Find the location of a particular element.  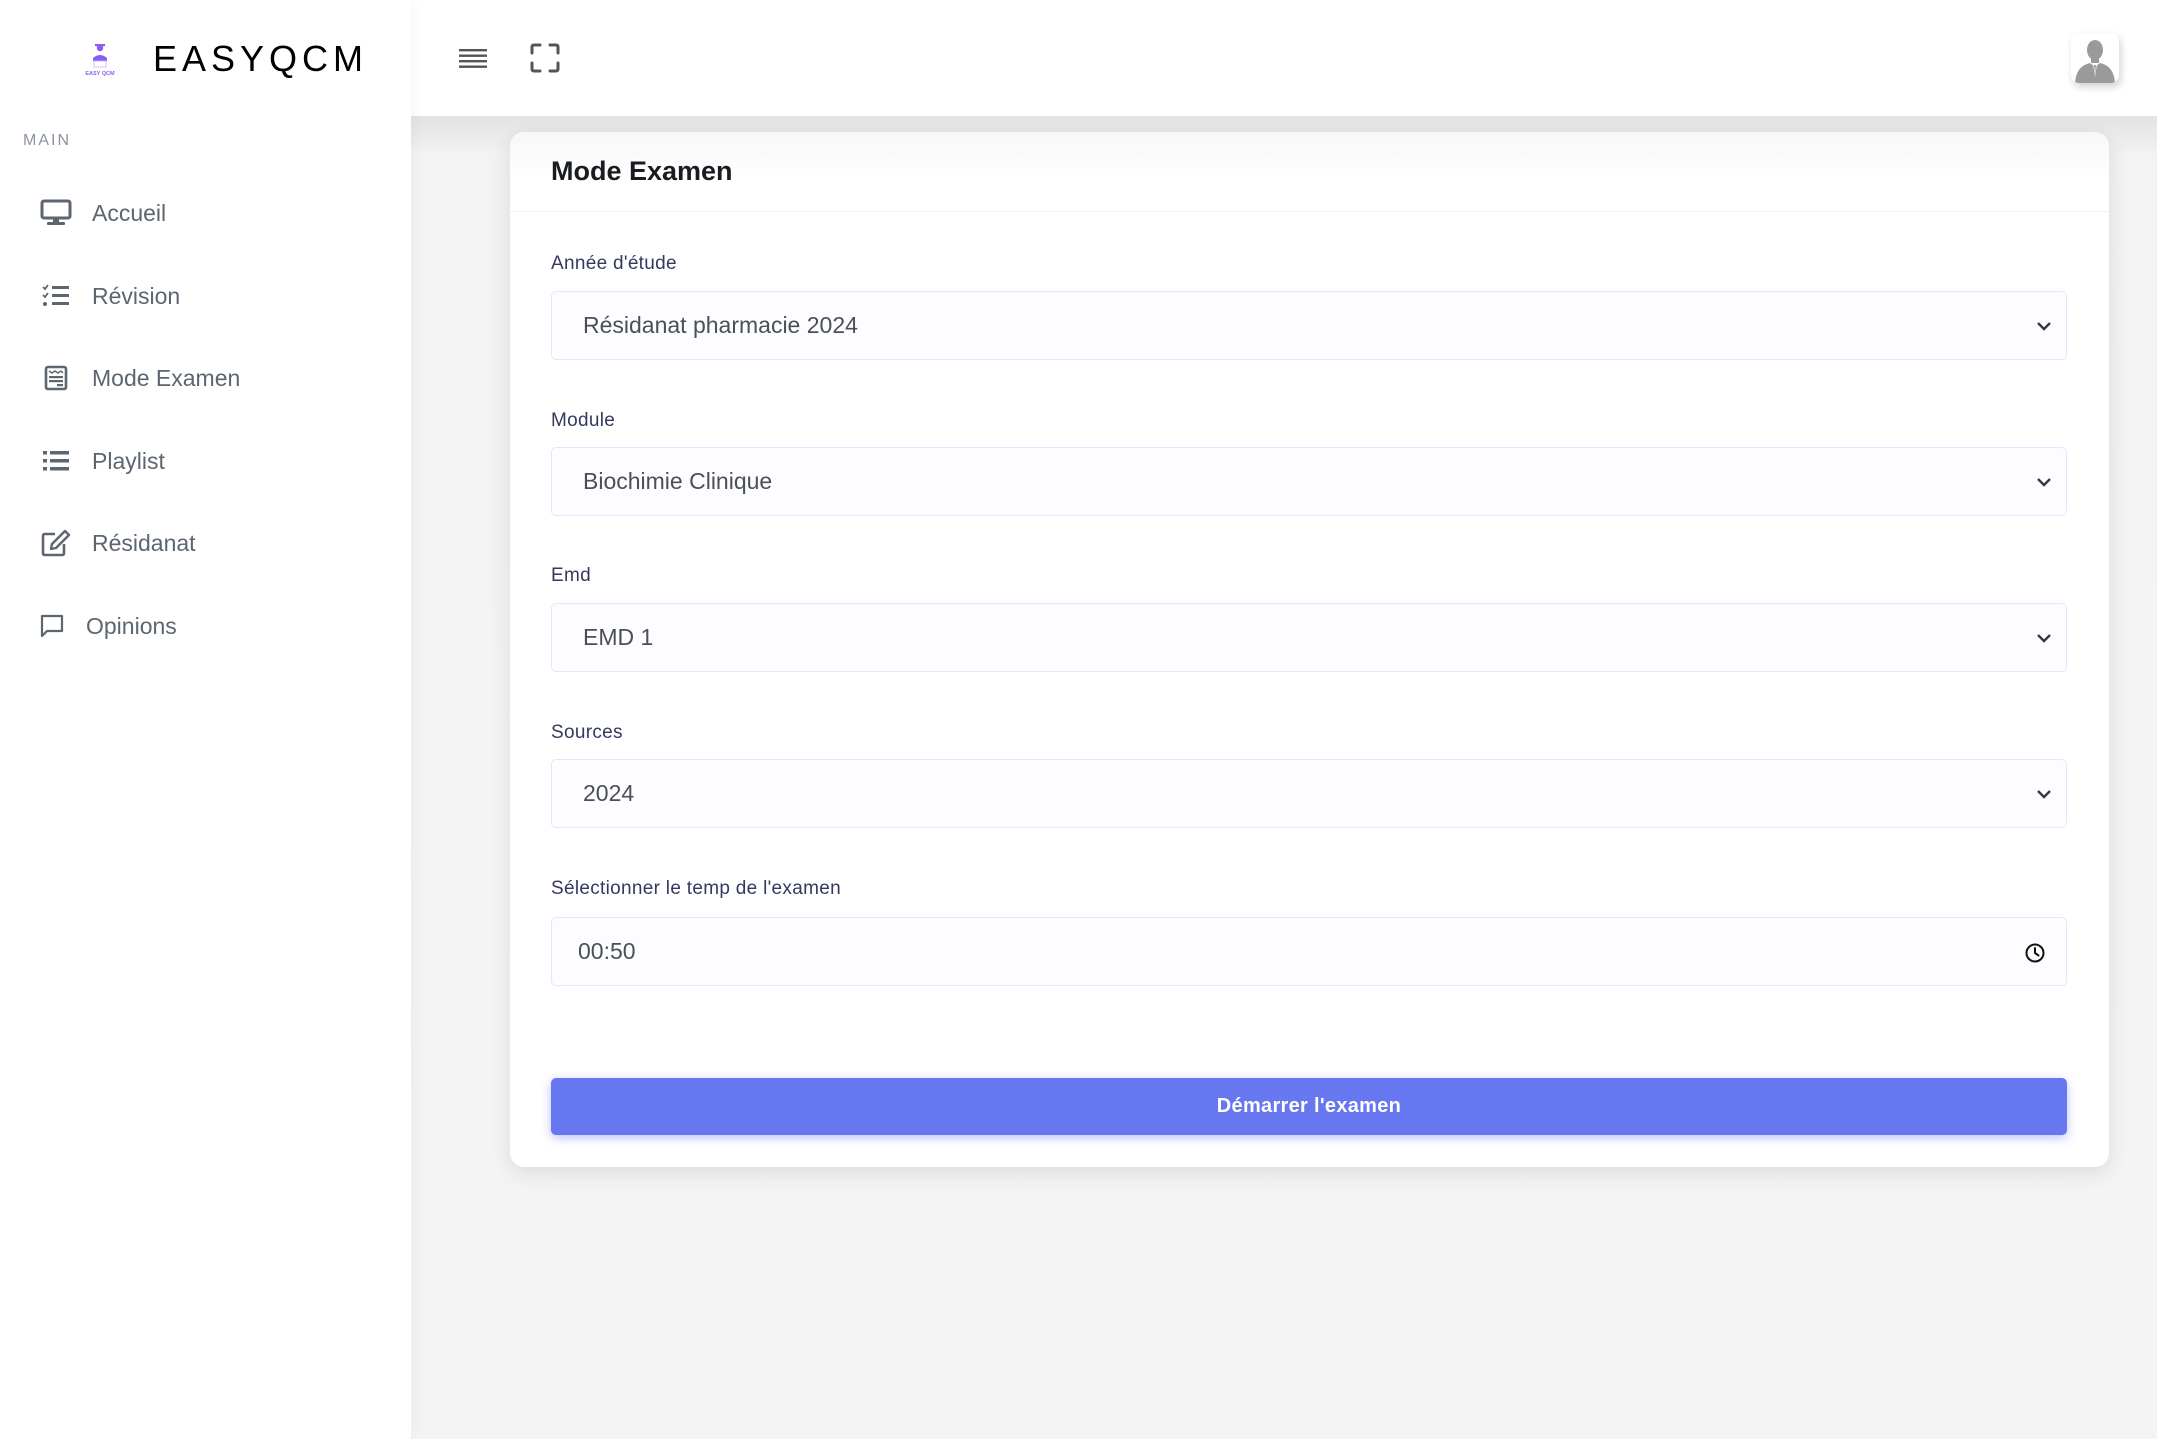

comment-icon is located at coordinates (52, 626).